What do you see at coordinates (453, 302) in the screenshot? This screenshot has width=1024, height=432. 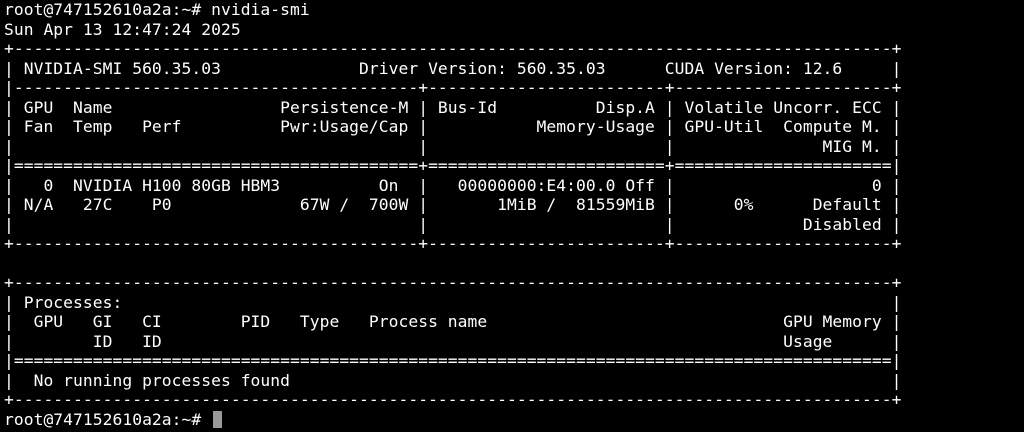 I see `proc-table-title: | Processes: |` at bounding box center [453, 302].